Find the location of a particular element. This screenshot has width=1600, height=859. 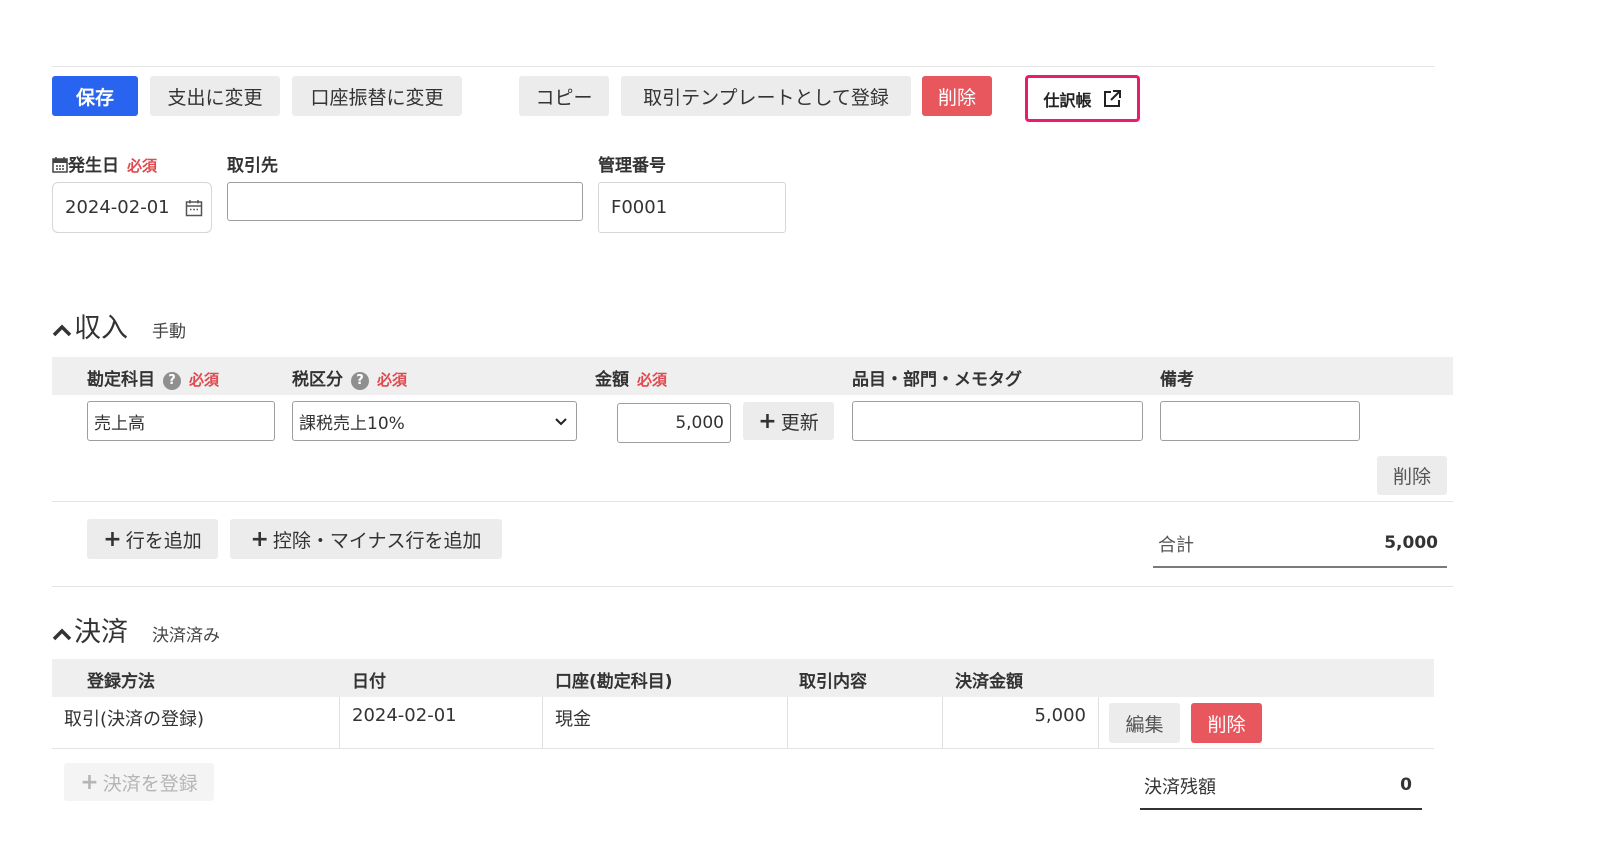

settlement-method: 取引(決済の登録) is located at coordinates (134, 719).